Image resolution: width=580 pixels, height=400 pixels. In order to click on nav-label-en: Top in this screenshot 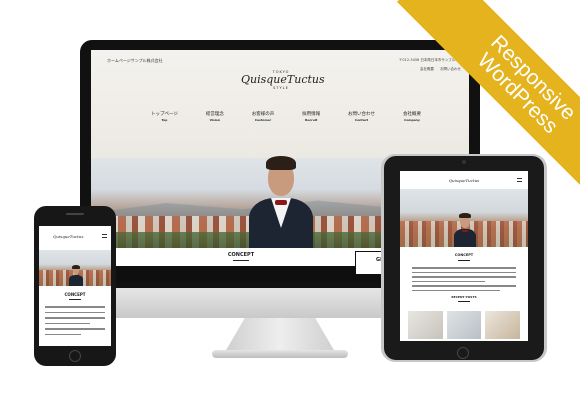, I will do `click(164, 120)`.